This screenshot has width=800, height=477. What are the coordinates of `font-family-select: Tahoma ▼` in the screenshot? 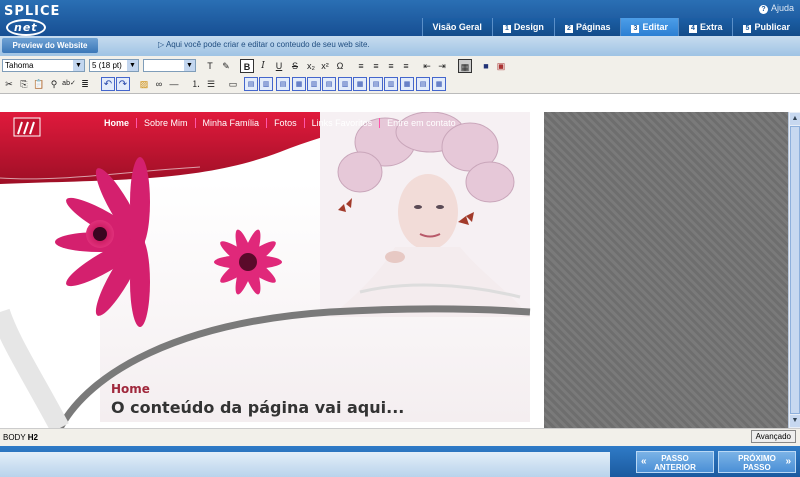 It's located at (43, 65).